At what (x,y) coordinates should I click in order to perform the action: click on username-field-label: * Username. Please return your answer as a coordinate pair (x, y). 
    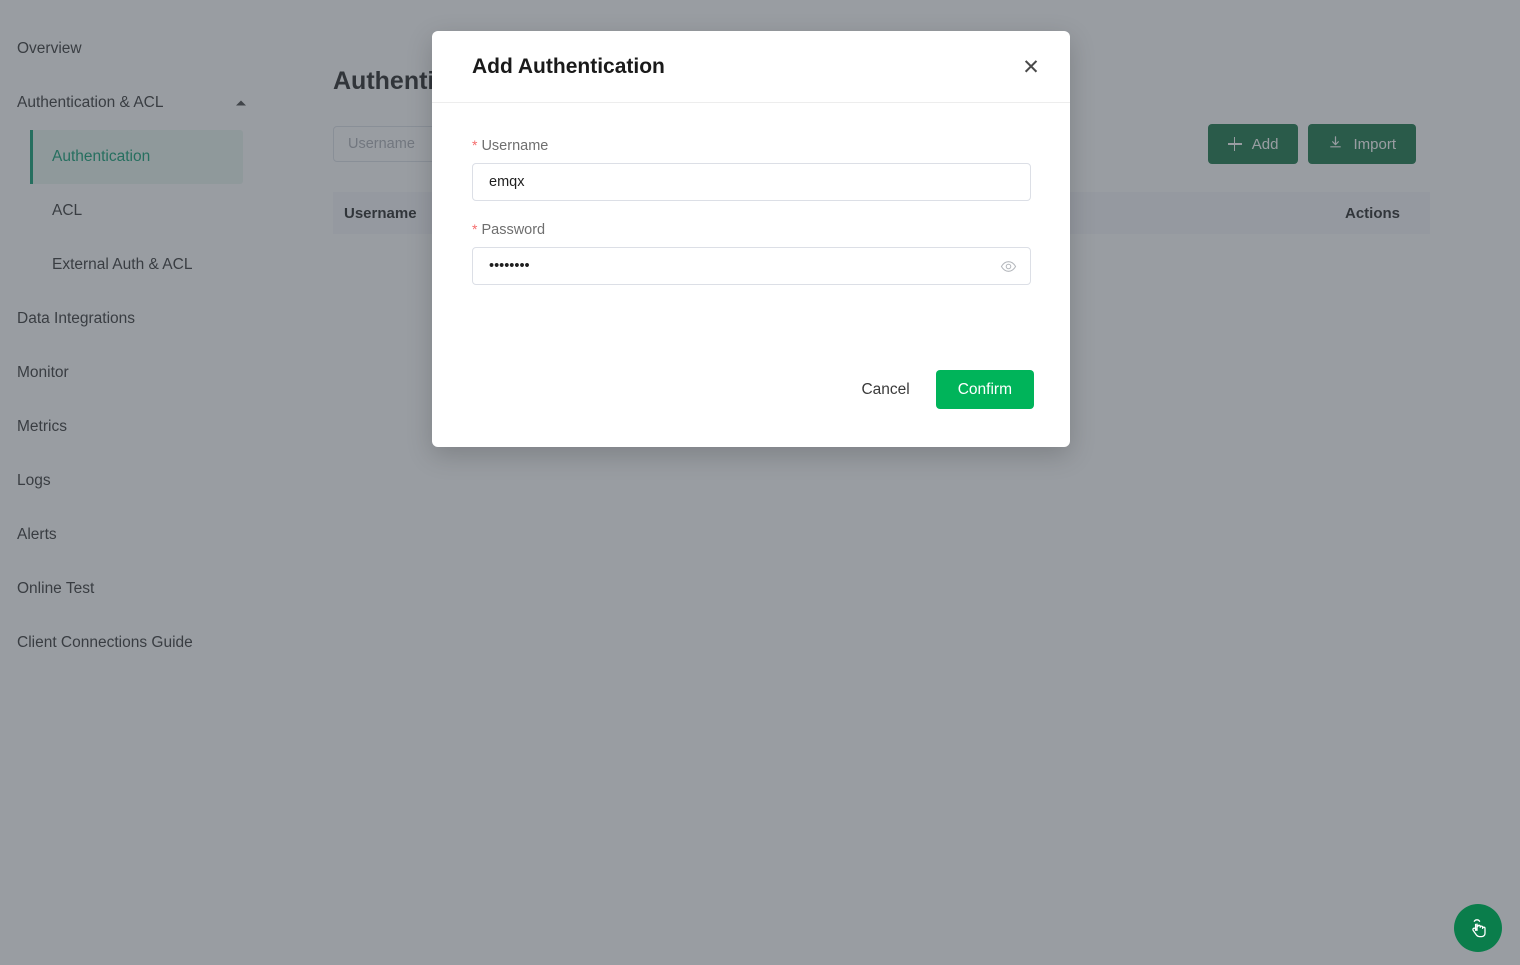
    Looking at the image, I should click on (751, 145).